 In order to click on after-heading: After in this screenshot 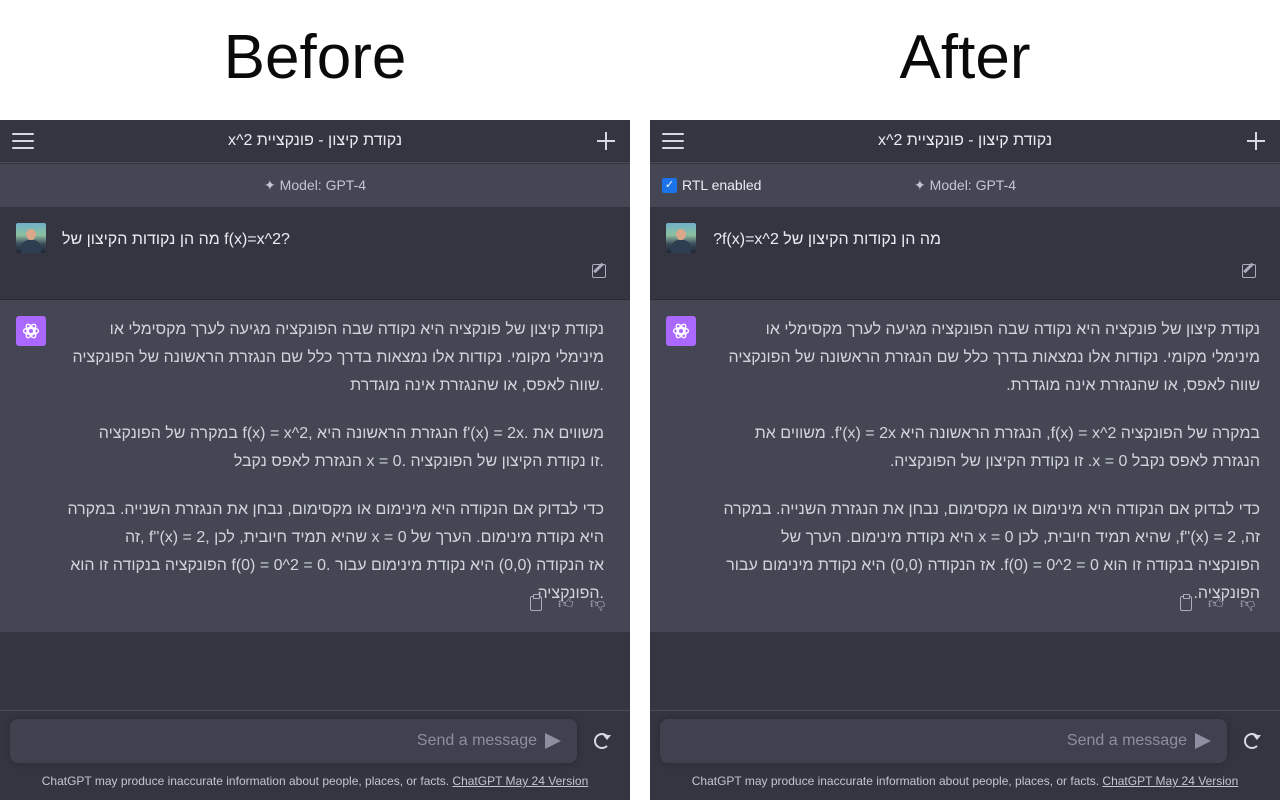, I will do `click(965, 57)`.